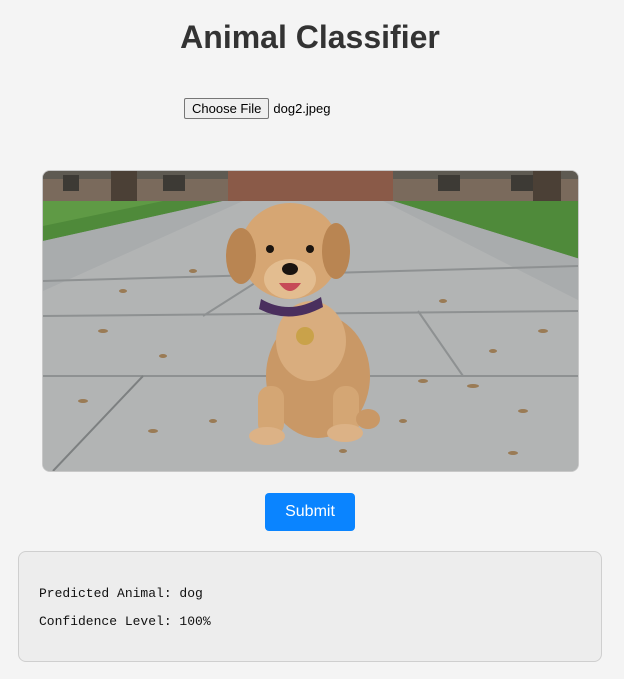 The height and width of the screenshot is (679, 624). What do you see at coordinates (121, 593) in the screenshot?
I see `predicted-animal-text: Predicted Animal: dog` at bounding box center [121, 593].